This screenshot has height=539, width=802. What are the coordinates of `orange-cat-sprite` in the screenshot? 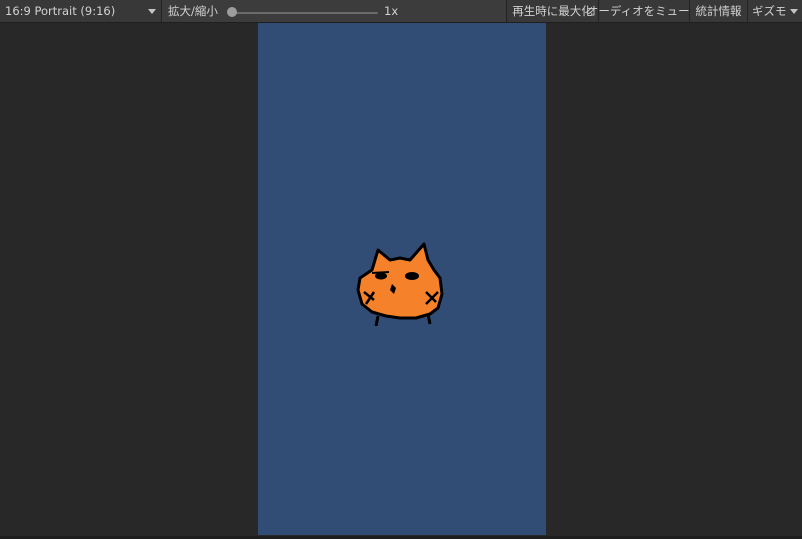 It's located at (400, 284).